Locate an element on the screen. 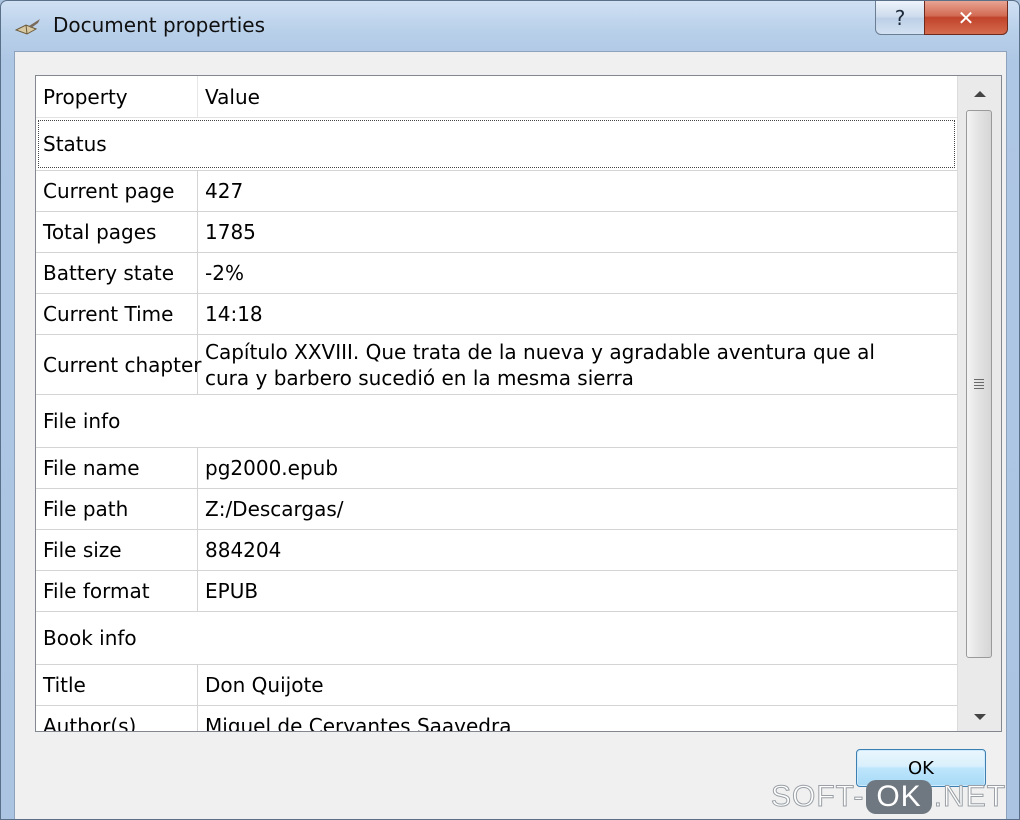 This screenshot has height=820, width=1020. scroll-thumb is located at coordinates (979, 384).